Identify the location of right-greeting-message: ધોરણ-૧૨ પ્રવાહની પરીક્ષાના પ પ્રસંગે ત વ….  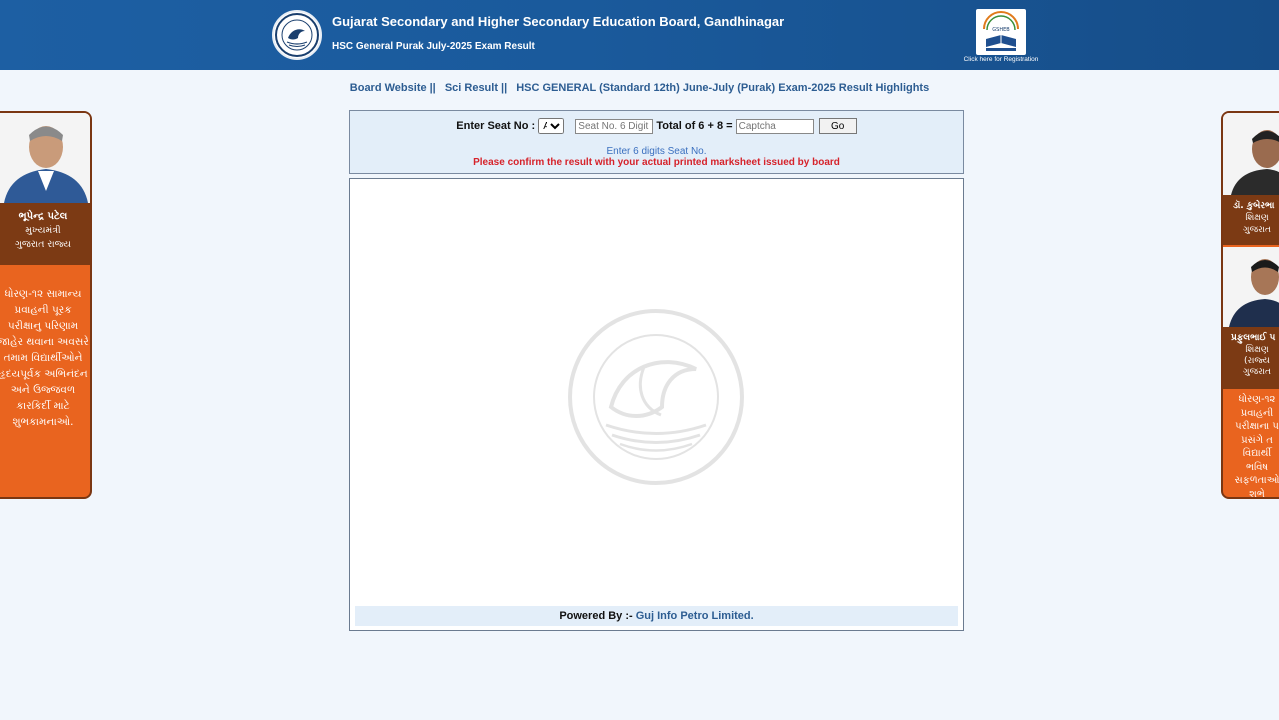
(1251, 446).